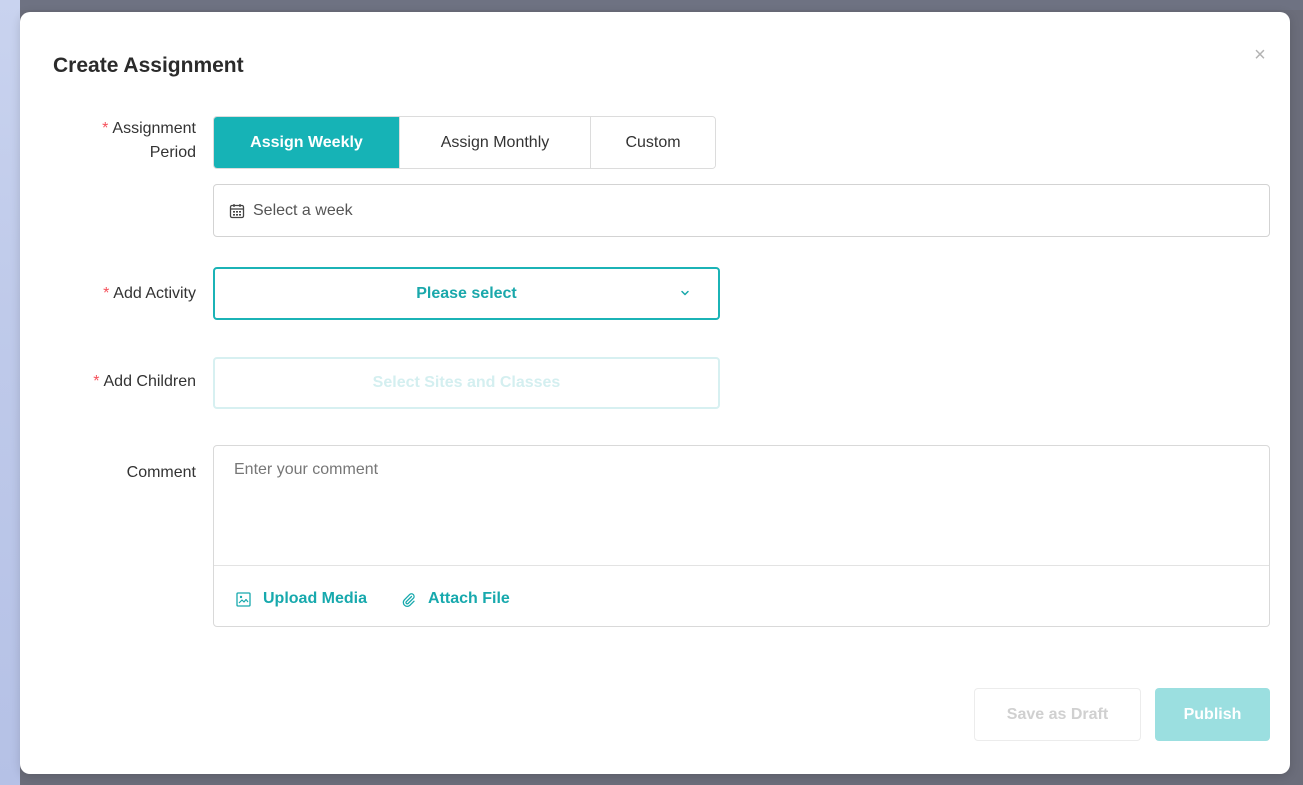 This screenshot has height=785, width=1303. What do you see at coordinates (1260, 55) in the screenshot?
I see `close-icon: ×` at bounding box center [1260, 55].